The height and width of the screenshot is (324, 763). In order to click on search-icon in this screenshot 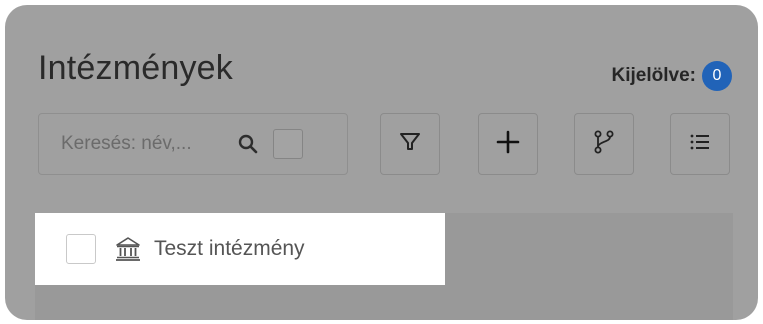, I will do `click(248, 144)`.